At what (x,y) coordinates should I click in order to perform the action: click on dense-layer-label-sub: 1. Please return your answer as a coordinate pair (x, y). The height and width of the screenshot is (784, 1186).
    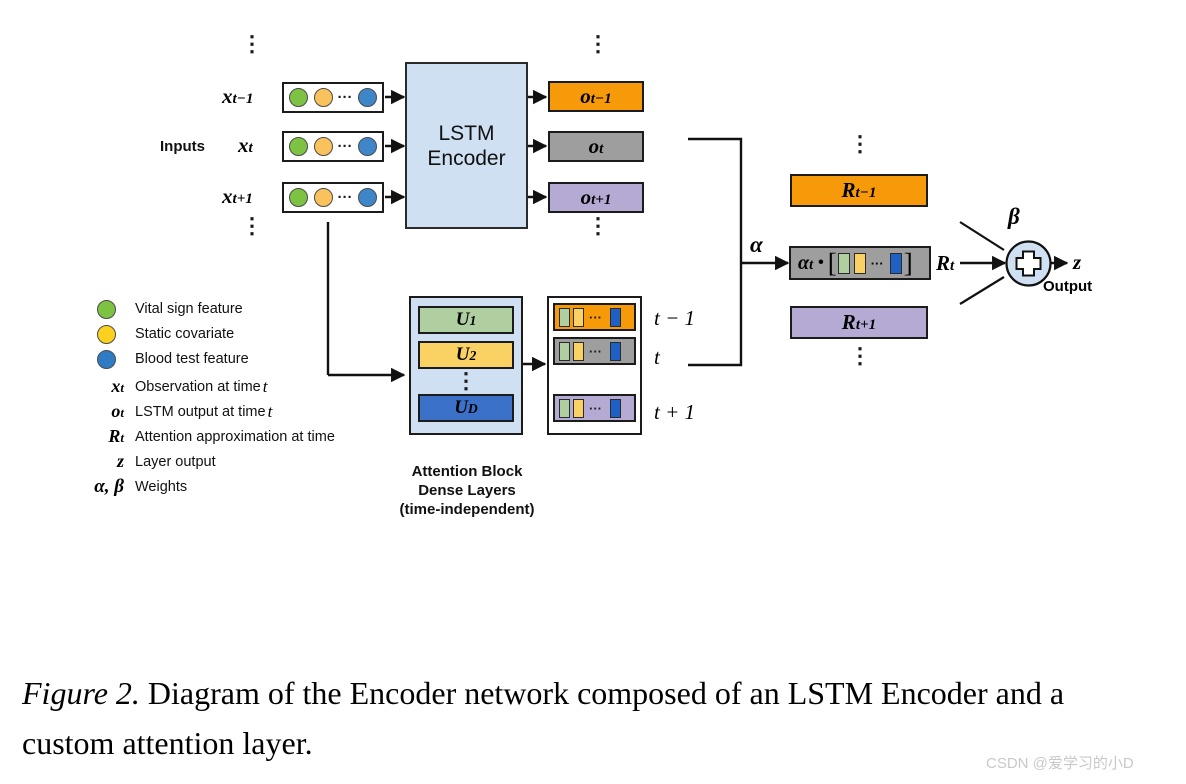
    Looking at the image, I should click on (473, 320).